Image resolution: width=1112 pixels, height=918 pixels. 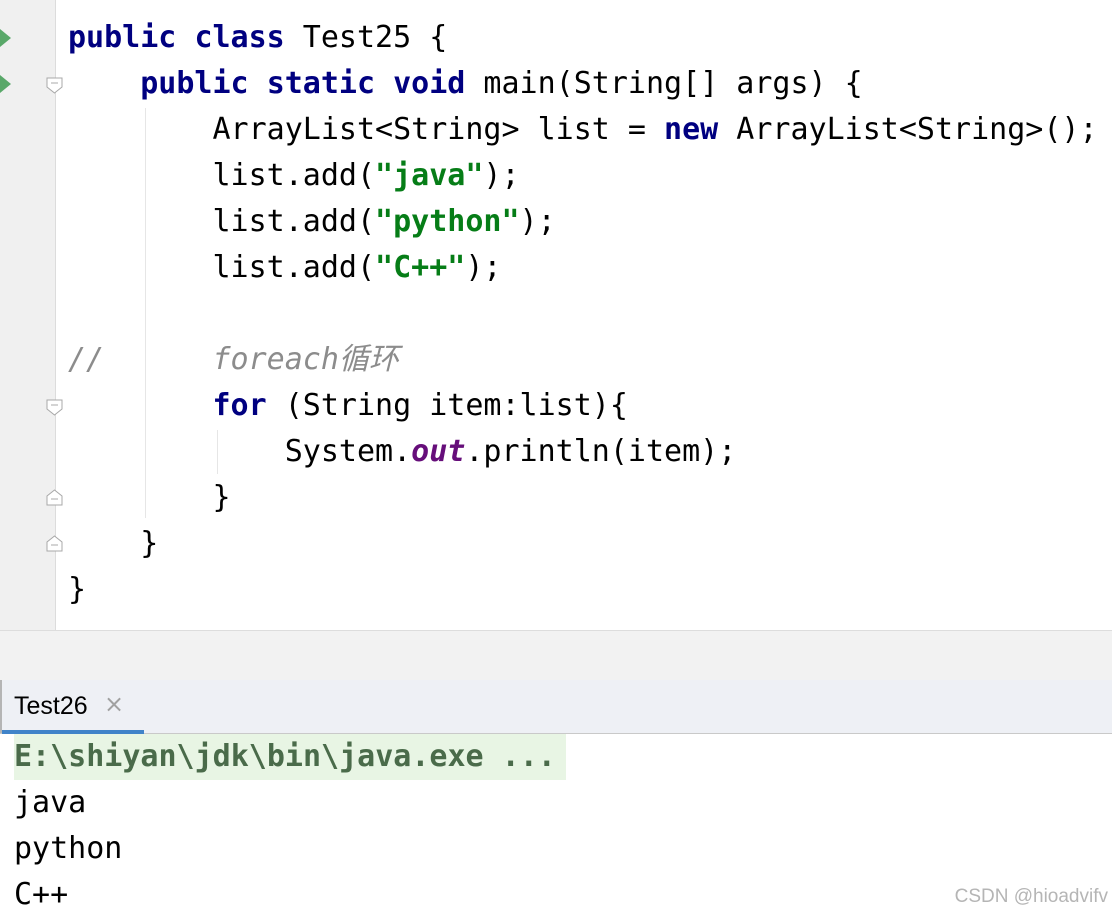 I want to click on tab-label: Test26, so click(x=51, y=706).